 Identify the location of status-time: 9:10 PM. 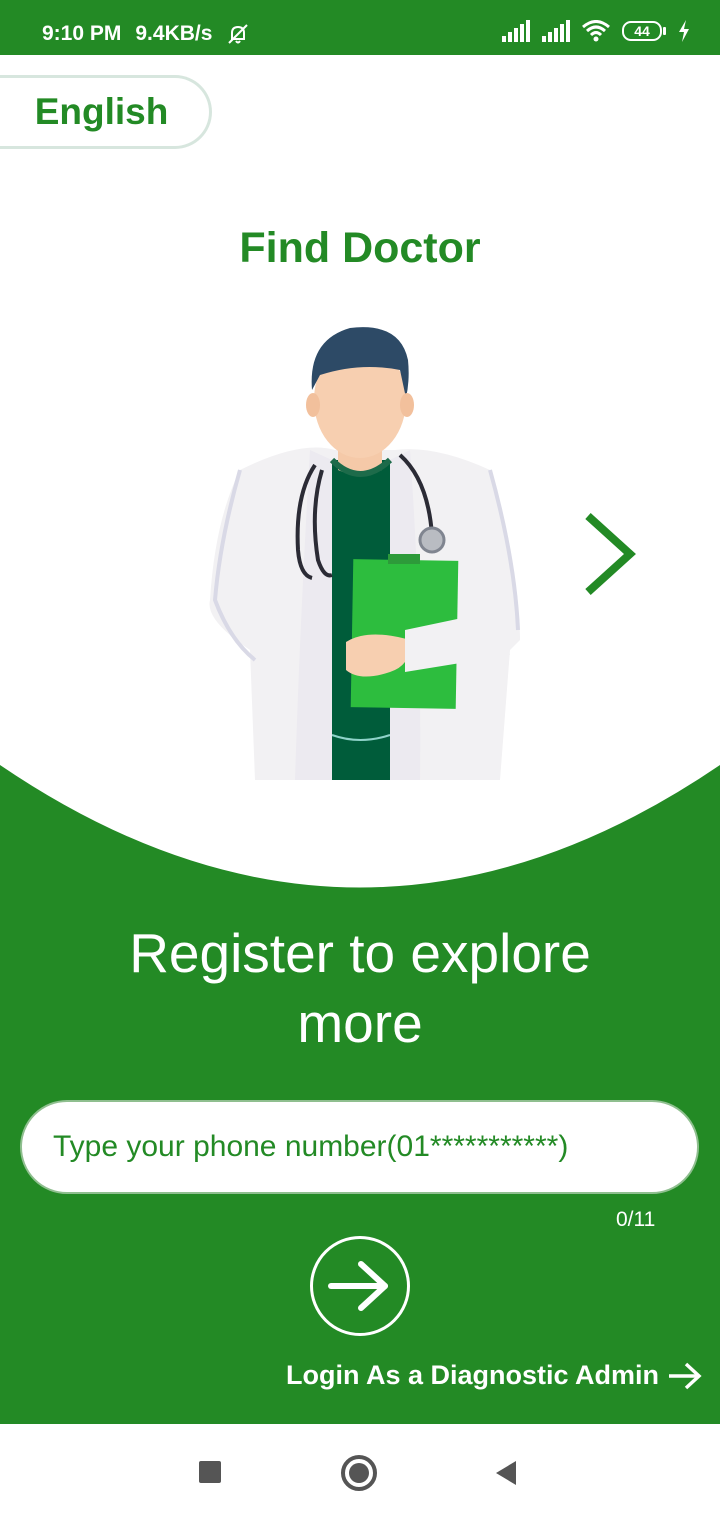
(82, 33).